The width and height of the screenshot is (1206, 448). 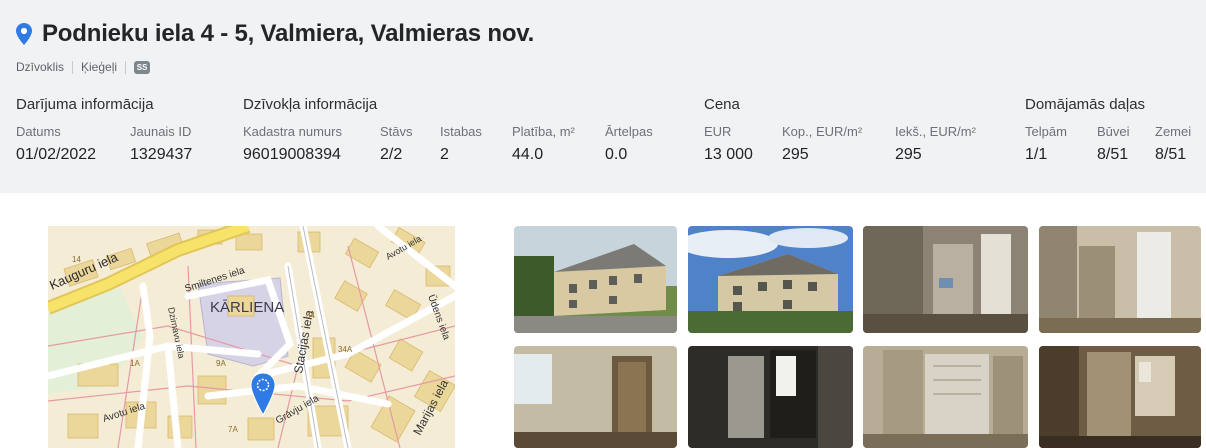 I want to click on field-label: Kadastra numurs, so click(x=292, y=131).